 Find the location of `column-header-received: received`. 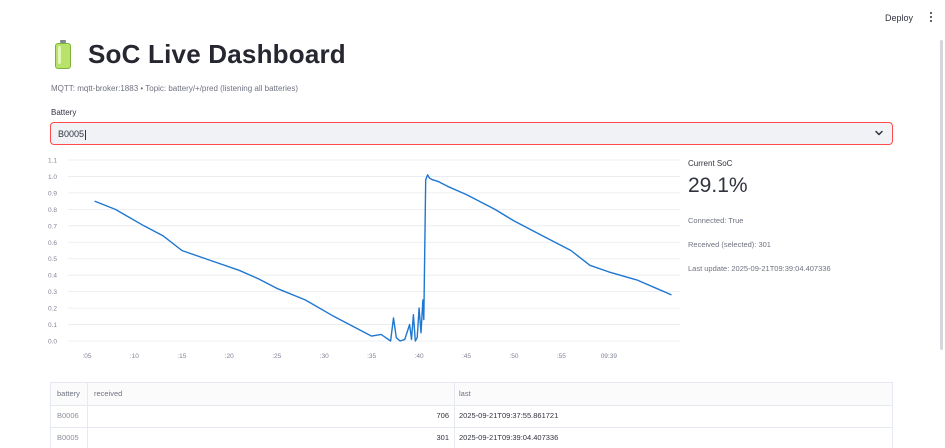

column-header-received: received is located at coordinates (271, 394).